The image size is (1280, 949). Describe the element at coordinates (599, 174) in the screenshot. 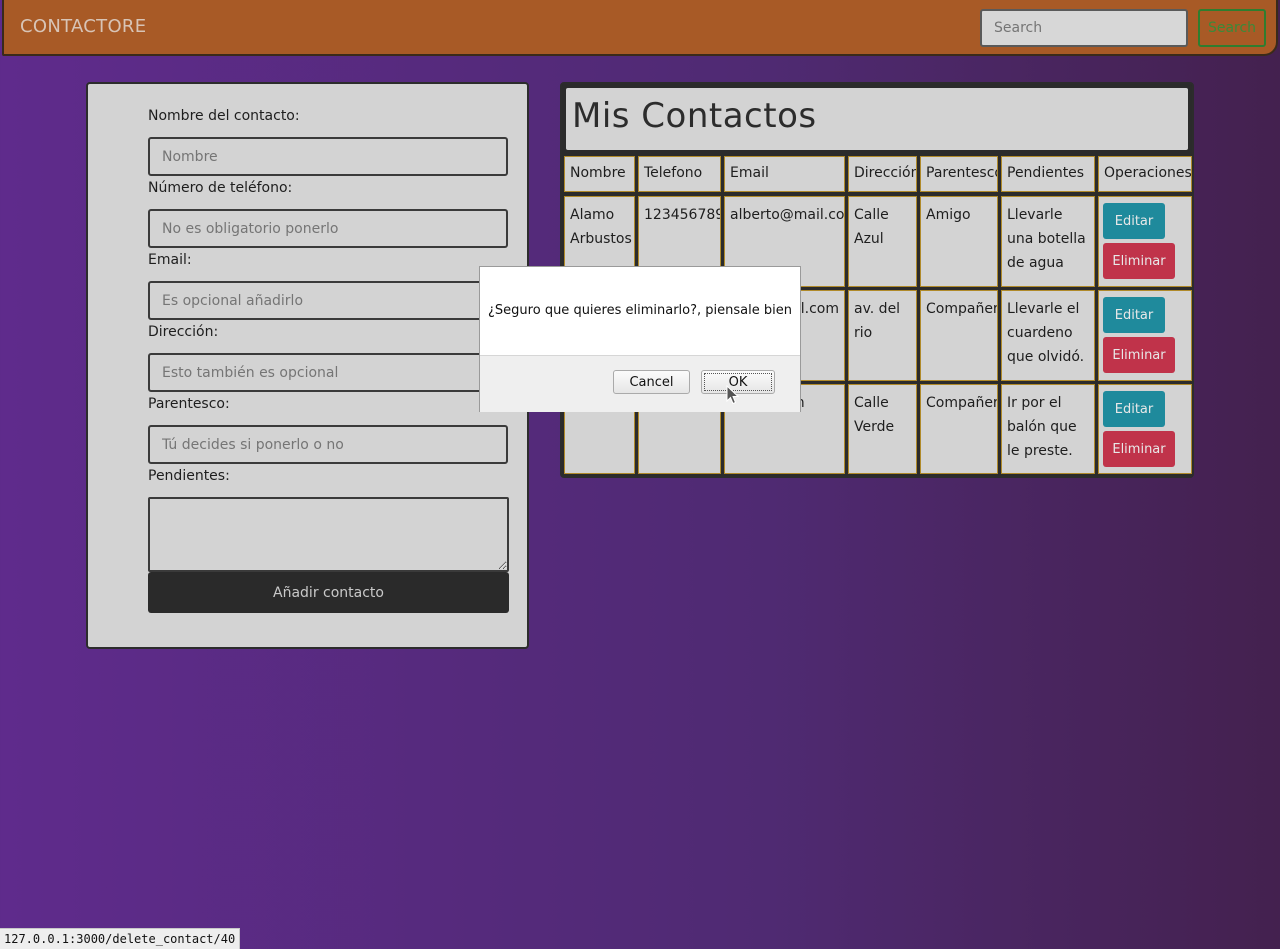

I see `column-header-nombre: Nombre` at that location.